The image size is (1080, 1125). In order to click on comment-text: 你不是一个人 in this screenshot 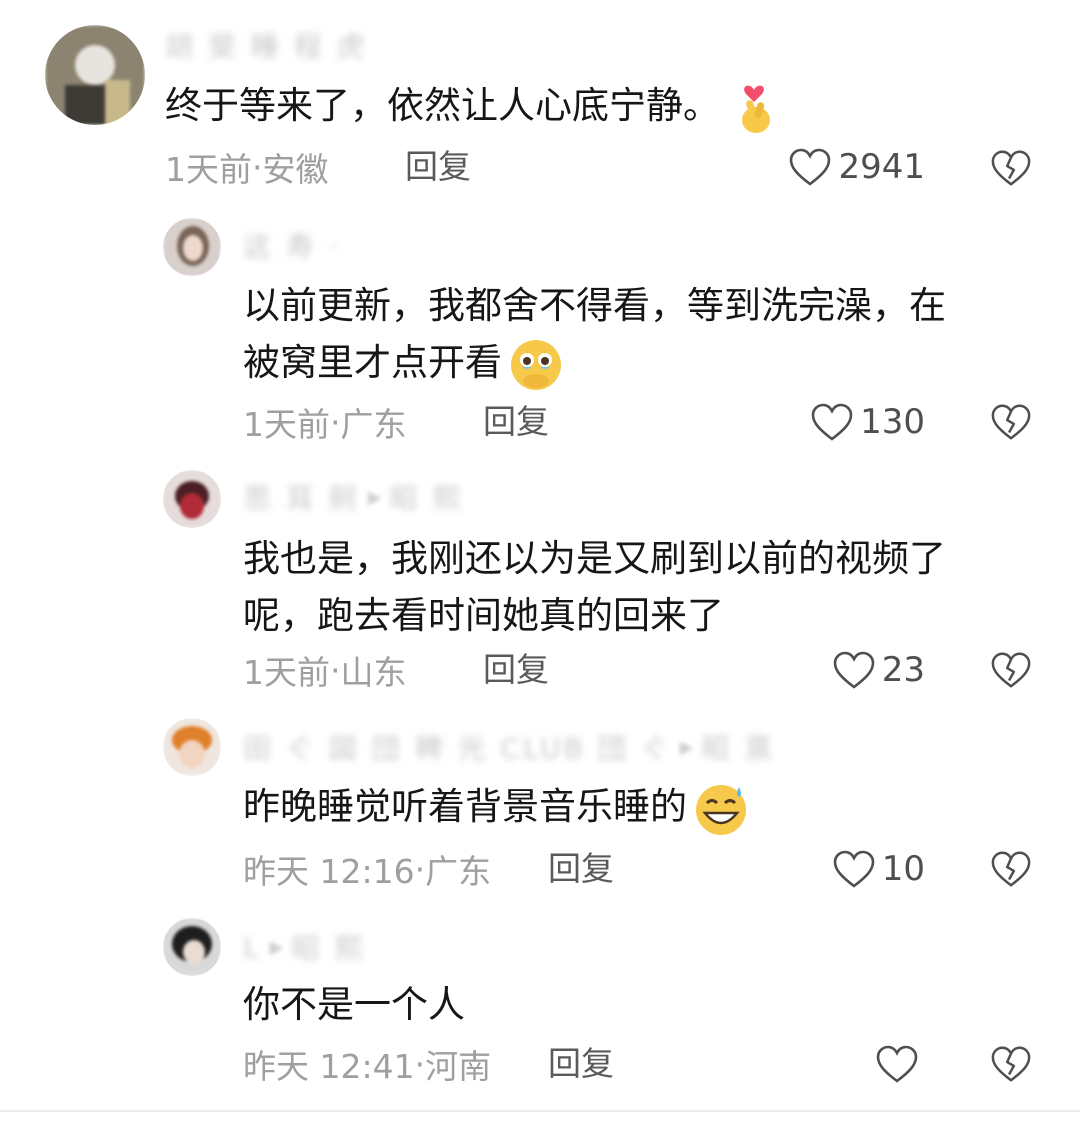, I will do `click(354, 1004)`.